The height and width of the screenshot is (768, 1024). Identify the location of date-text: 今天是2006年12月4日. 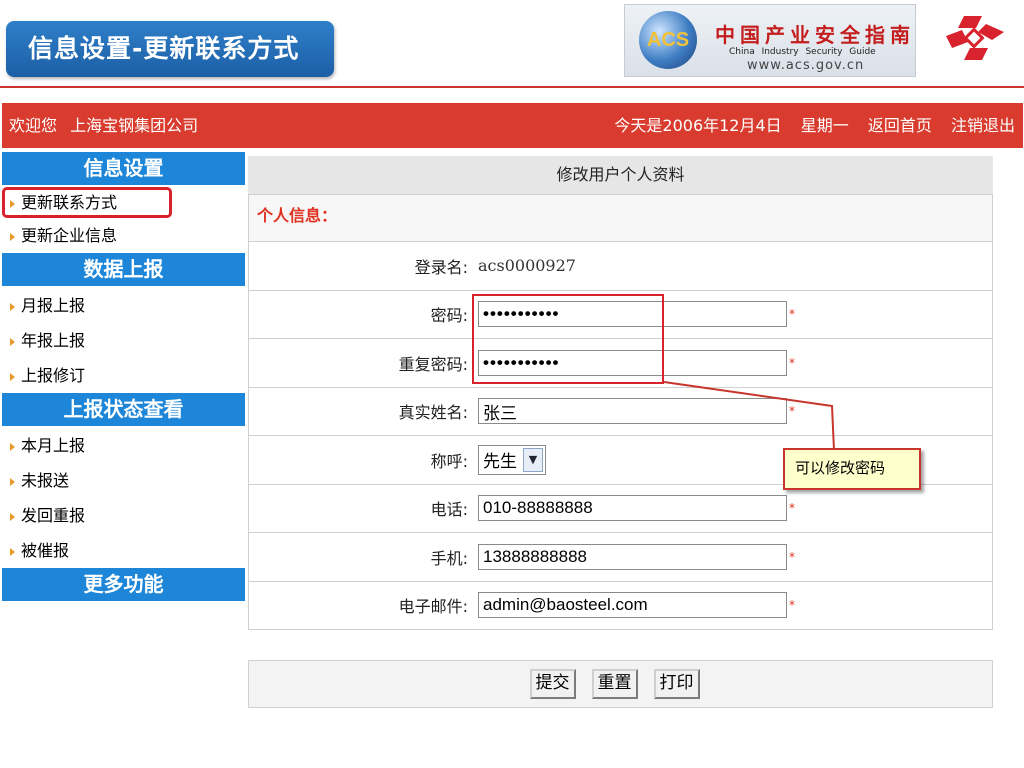
(698, 125).